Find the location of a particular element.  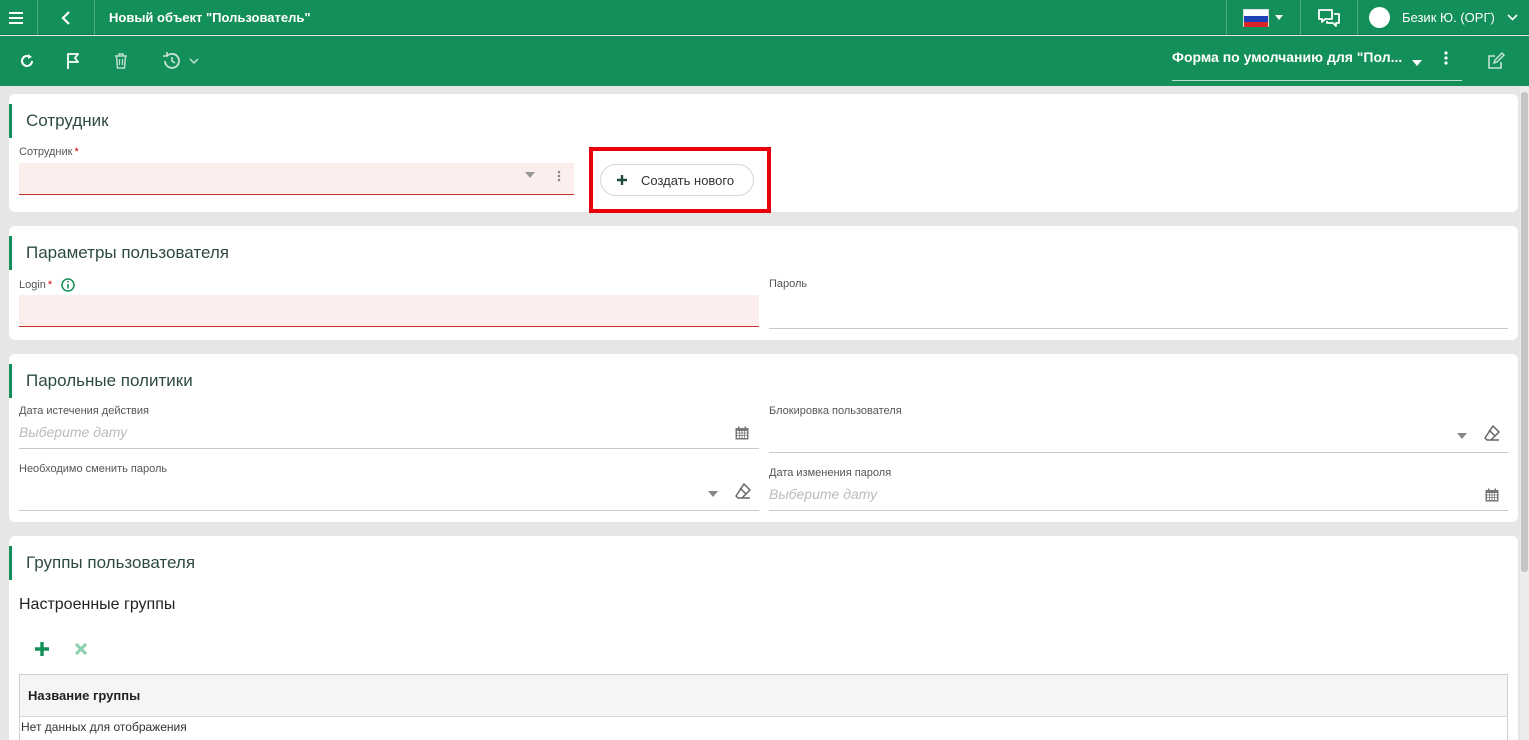

expiry-date-label: Дата истечения действия is located at coordinates (84, 411).